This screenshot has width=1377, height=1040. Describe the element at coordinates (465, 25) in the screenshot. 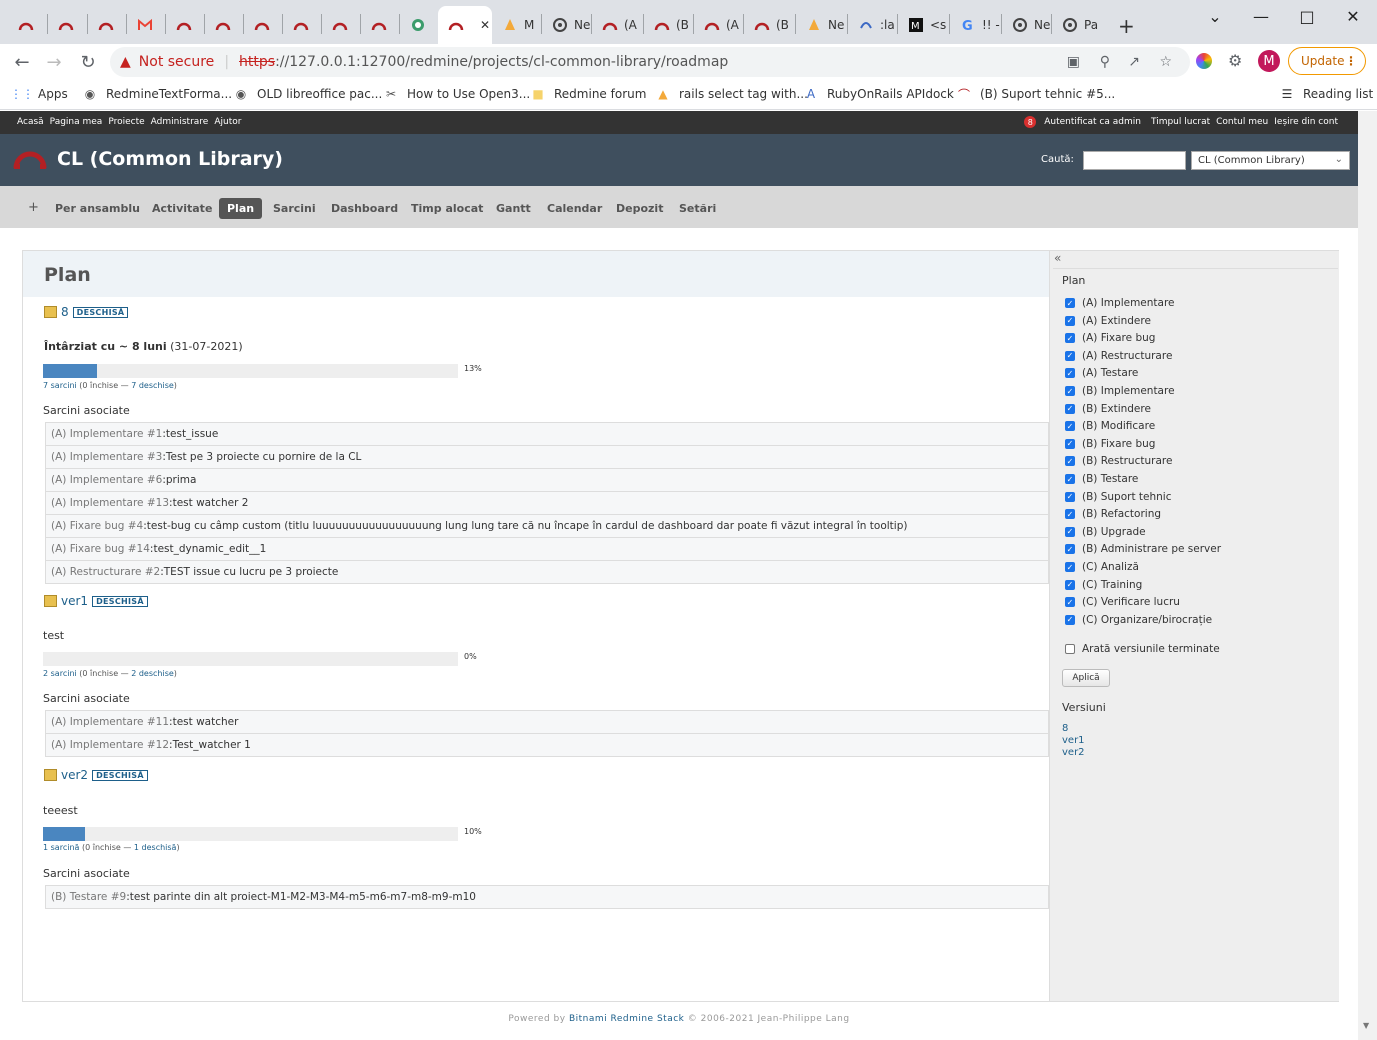

I see `browser-tab: ✕` at that location.